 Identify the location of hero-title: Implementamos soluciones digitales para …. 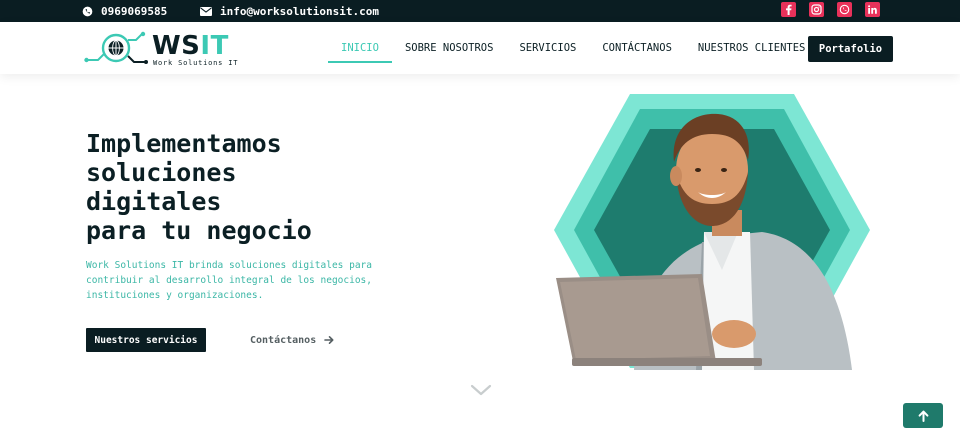
(251, 187).